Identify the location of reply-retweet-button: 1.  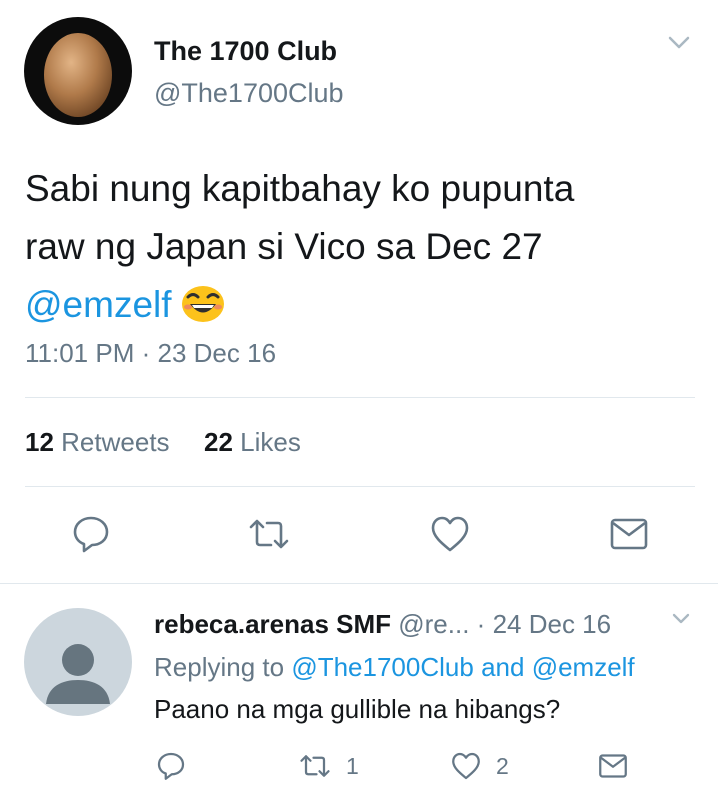
(328, 766).